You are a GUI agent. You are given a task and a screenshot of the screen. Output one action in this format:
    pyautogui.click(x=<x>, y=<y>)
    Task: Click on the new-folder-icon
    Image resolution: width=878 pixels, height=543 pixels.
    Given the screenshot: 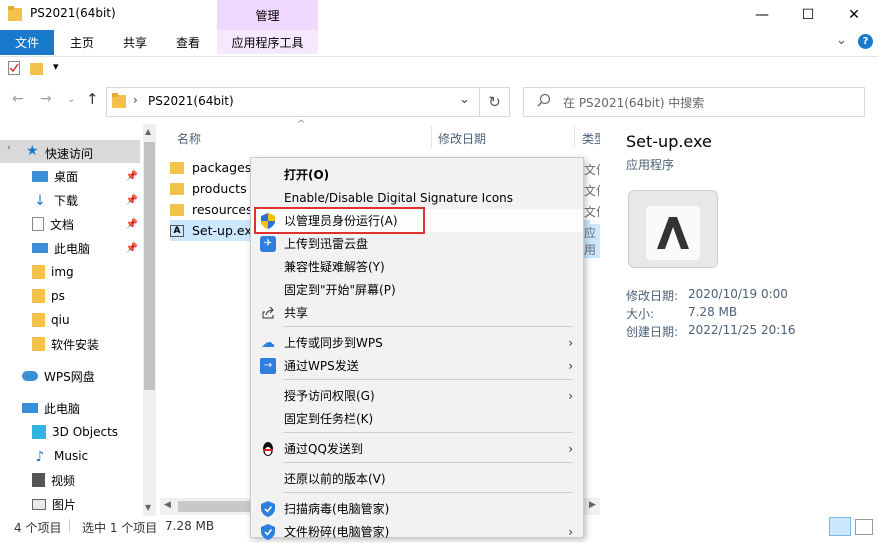 What is the action you would take?
    pyautogui.click(x=36, y=69)
    